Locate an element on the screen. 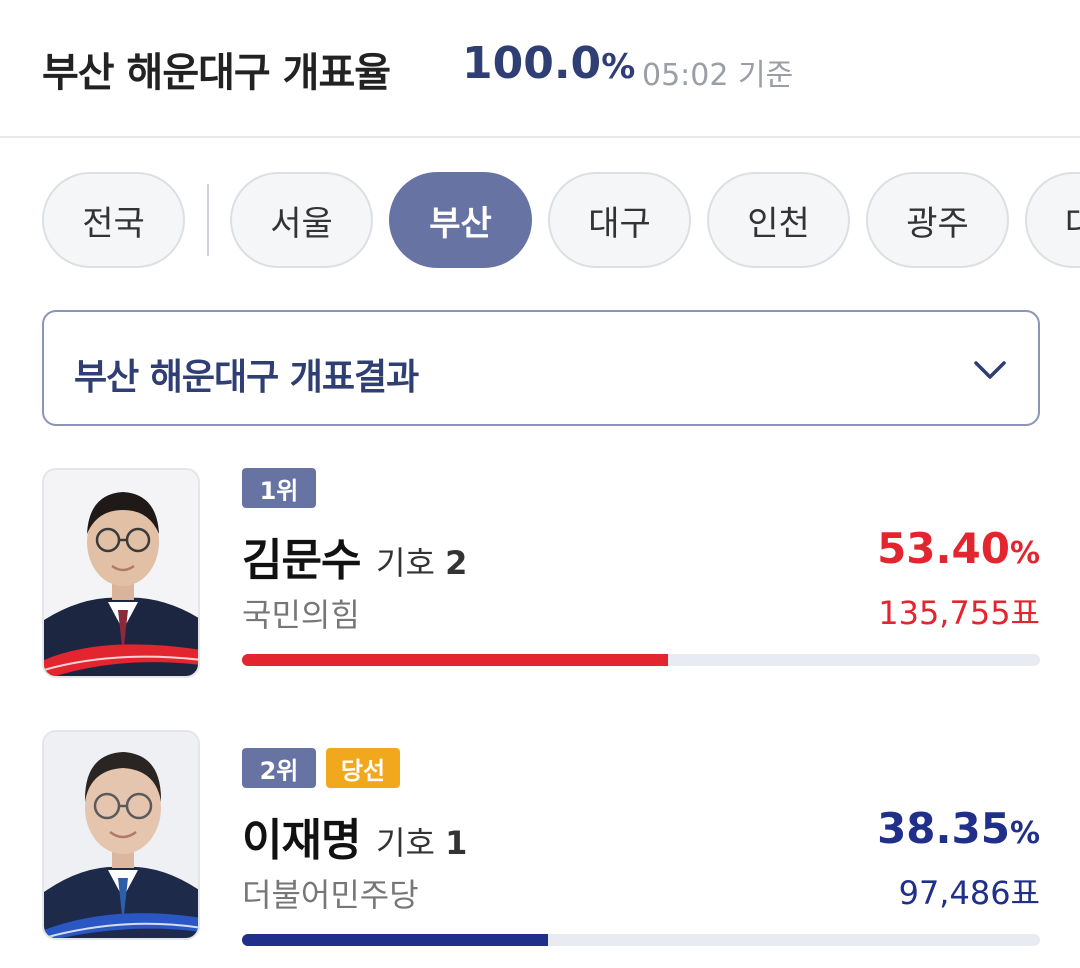 This screenshot has height=968, width=1080. candidate-votes: 135,755표 is located at coordinates (959, 613).